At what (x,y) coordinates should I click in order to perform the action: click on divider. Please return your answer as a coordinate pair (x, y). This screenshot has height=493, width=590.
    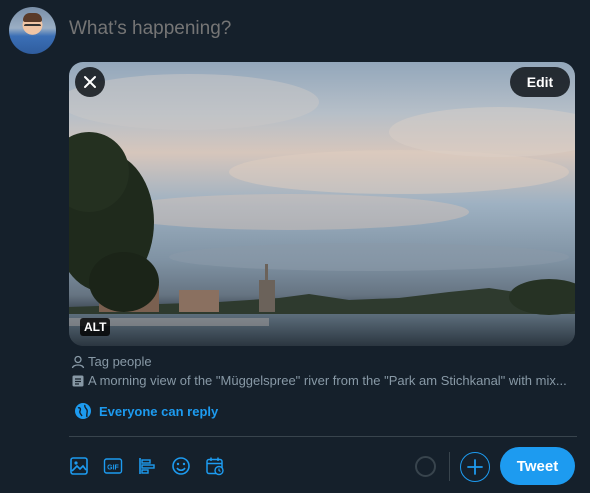
    Looking at the image, I should click on (323, 436).